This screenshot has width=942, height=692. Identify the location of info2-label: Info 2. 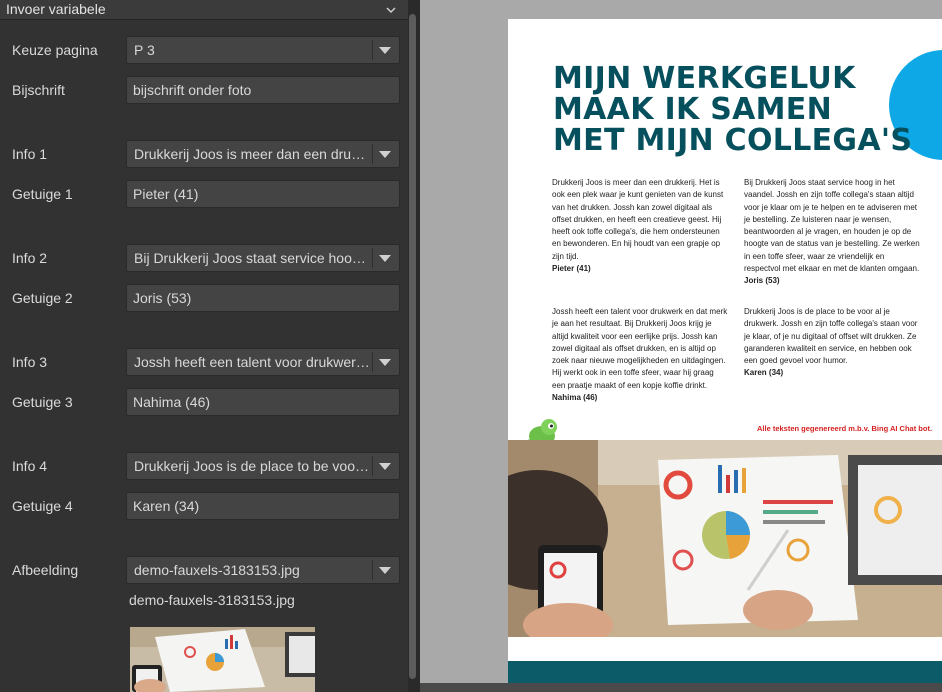
(30, 258).